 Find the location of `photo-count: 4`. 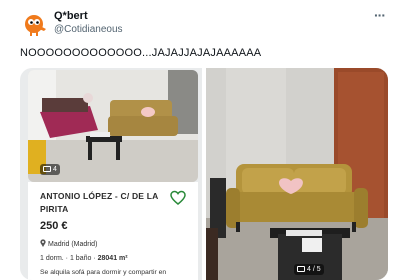

photo-count: 4 is located at coordinates (55, 169).